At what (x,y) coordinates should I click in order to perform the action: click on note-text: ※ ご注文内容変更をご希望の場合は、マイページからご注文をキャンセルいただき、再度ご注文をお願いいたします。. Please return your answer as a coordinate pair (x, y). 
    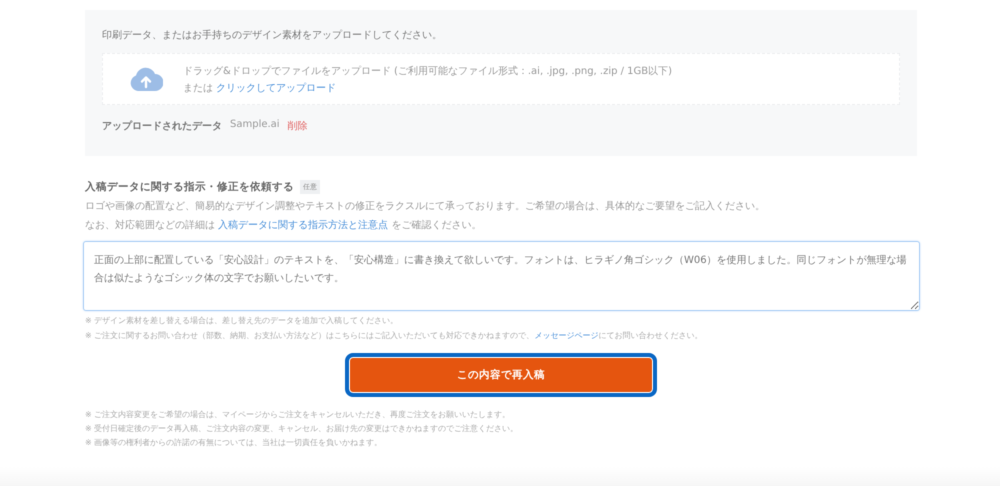
    Looking at the image, I should click on (298, 414).